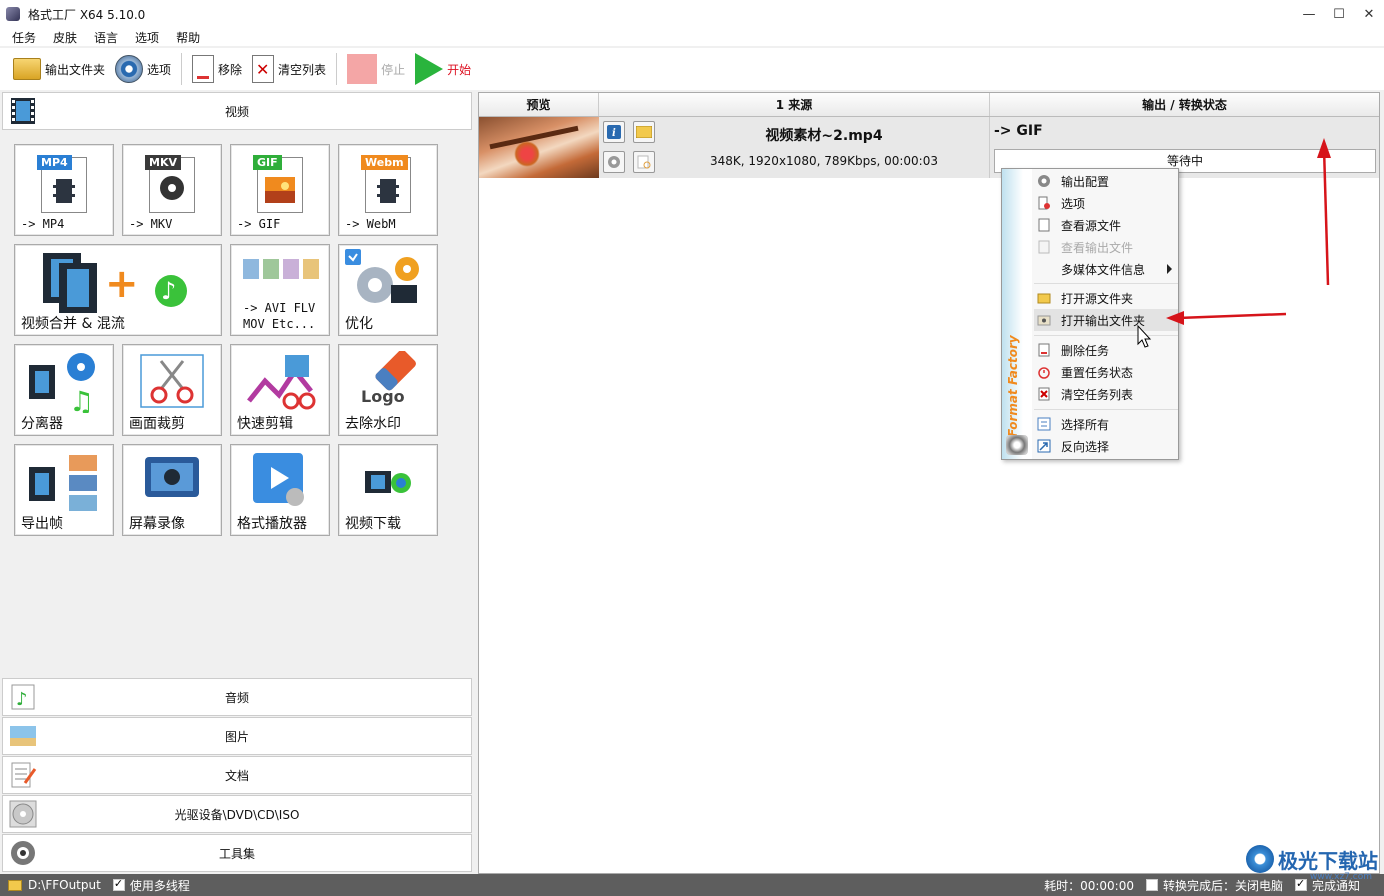 The image size is (1384, 896). Describe the element at coordinates (15, 885) in the screenshot. I see `folder-icon` at that location.